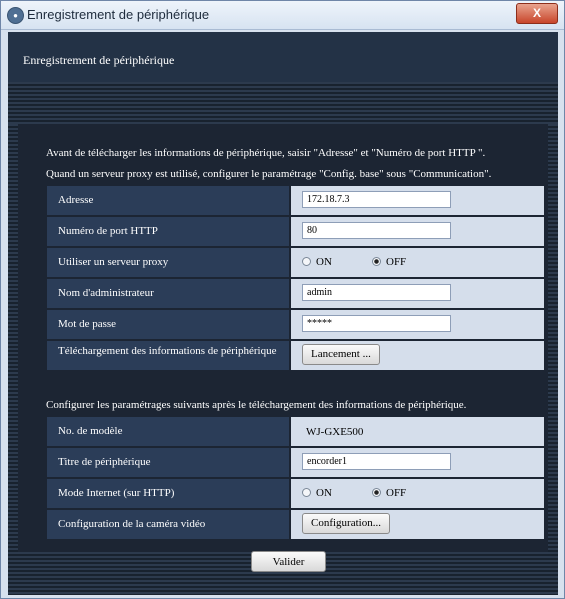 This screenshot has height=599, width=565. Describe the element at coordinates (168, 324) in the screenshot. I see `password-label: Mot de passe` at that location.